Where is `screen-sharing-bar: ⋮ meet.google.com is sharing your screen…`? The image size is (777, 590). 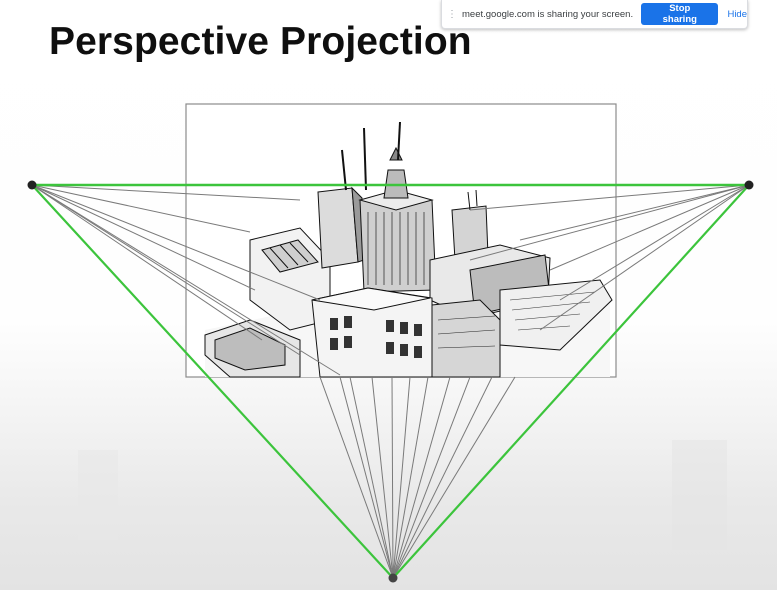 screen-sharing-bar: ⋮ meet.google.com is sharing your screen… is located at coordinates (594, 14).